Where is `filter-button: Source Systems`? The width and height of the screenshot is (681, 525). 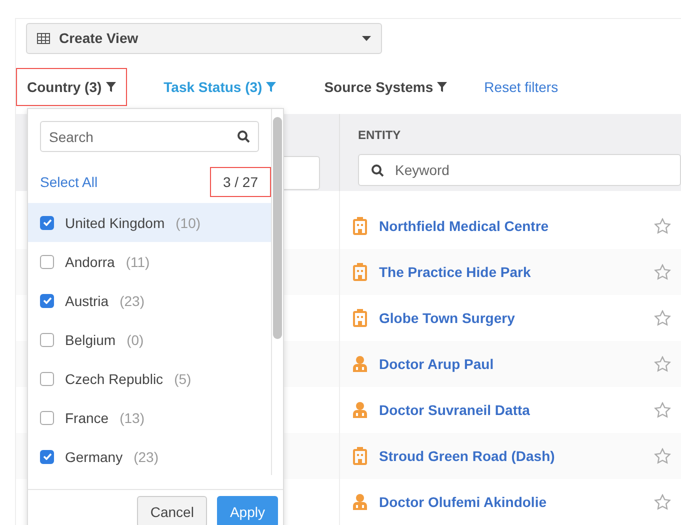 filter-button: Source Systems is located at coordinates (385, 87).